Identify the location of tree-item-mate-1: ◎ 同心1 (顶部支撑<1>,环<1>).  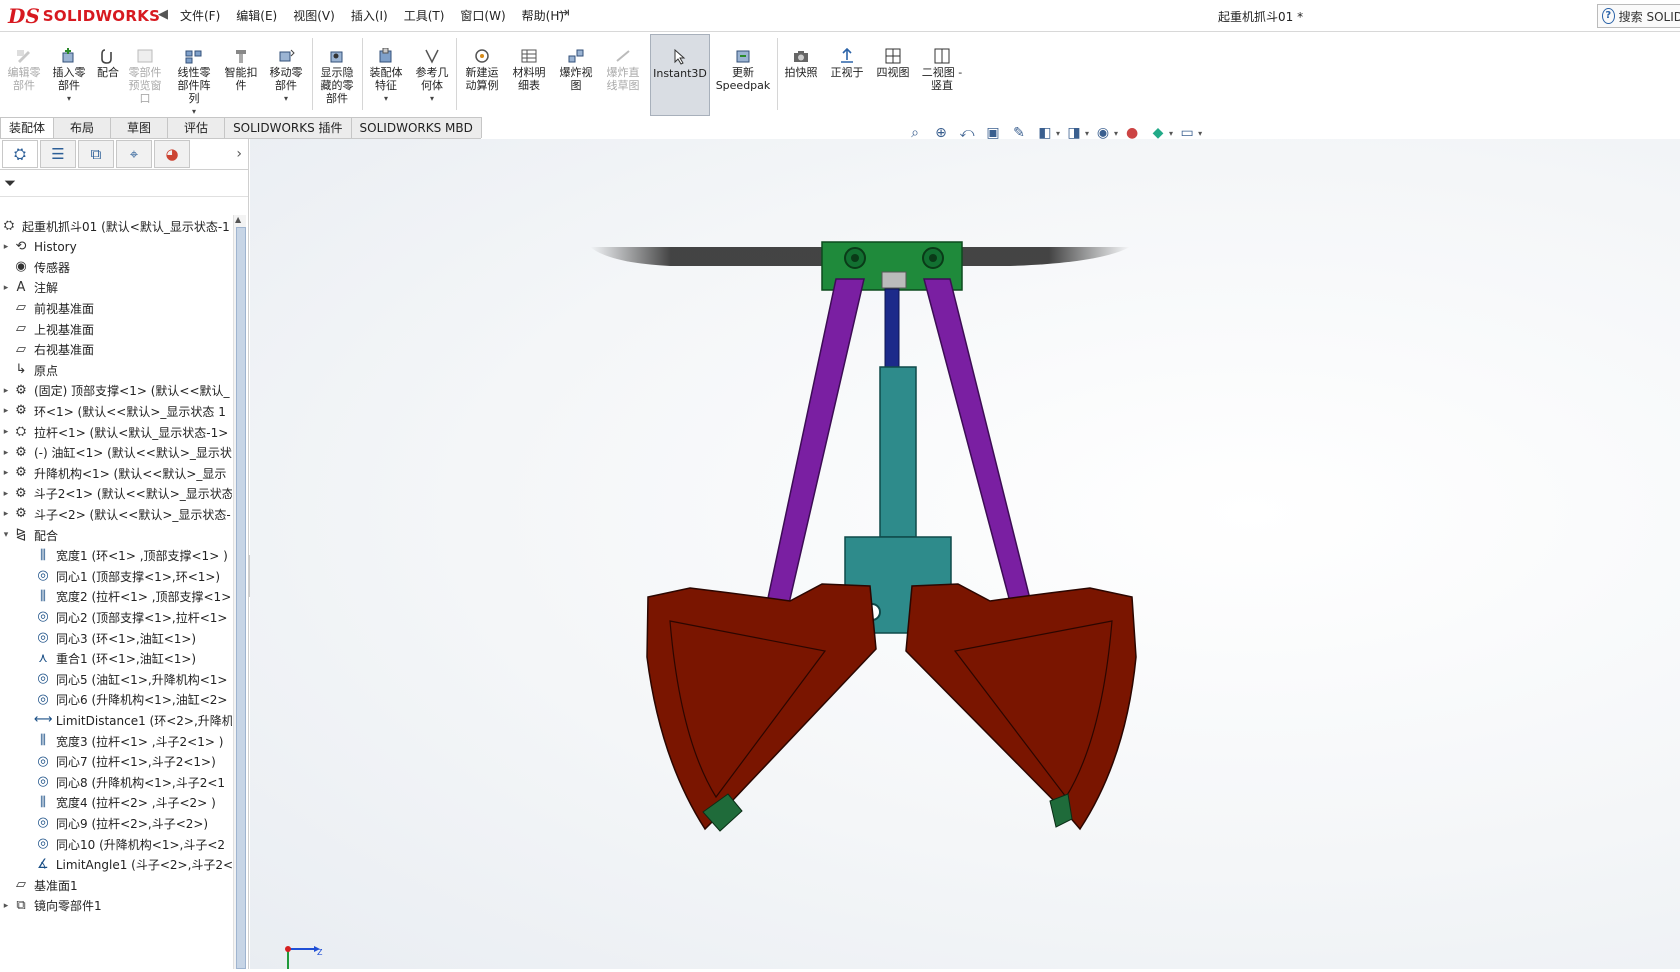
(116, 576).